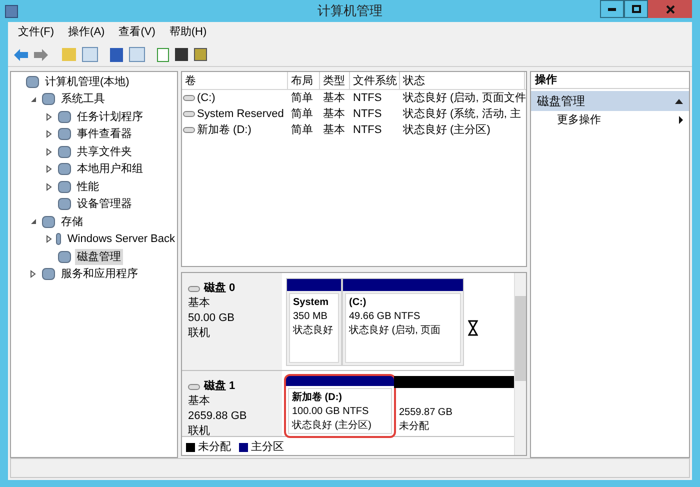 This screenshot has width=700, height=487. I want to click on app-icon, so click(11, 11).